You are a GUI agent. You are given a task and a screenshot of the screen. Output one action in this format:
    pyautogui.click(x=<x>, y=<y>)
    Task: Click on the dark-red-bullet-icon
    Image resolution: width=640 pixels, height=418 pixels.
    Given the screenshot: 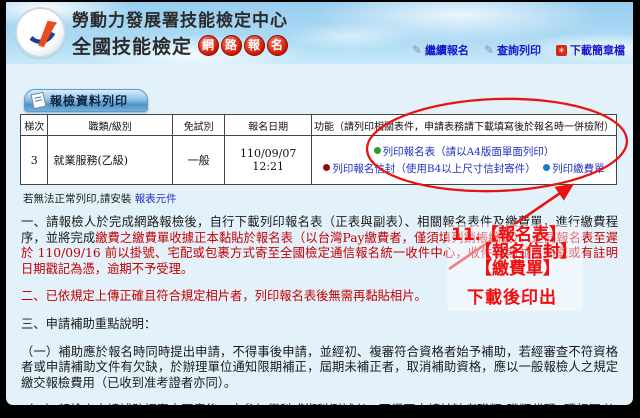 What is the action you would take?
    pyautogui.click(x=327, y=167)
    